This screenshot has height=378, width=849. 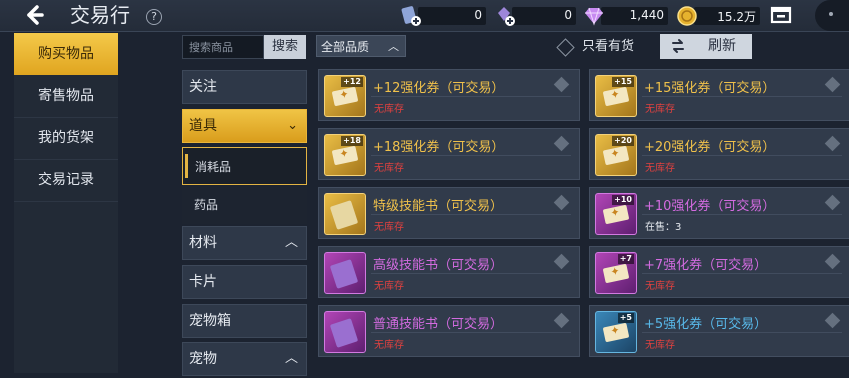 I want to click on enhance-level-tag: +5, so click(x=625, y=318).